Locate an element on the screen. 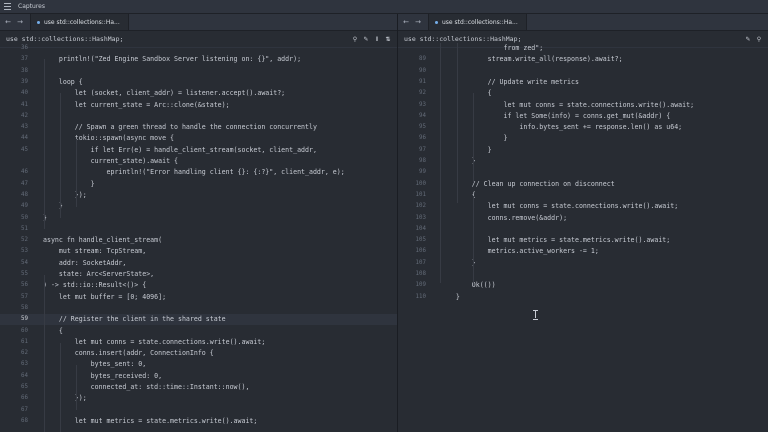 This screenshot has width=768, height=432. code-line: 106 metrics.active_workers -= 1; is located at coordinates (583, 251).